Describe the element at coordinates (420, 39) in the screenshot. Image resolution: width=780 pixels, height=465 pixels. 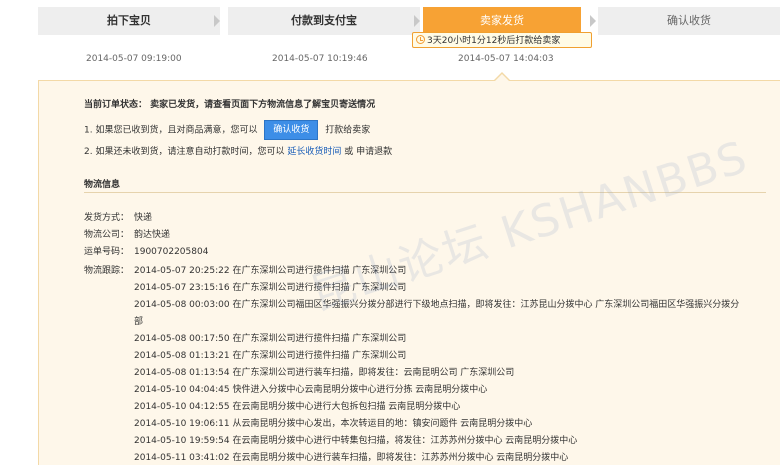
I see `clock-icon` at that location.